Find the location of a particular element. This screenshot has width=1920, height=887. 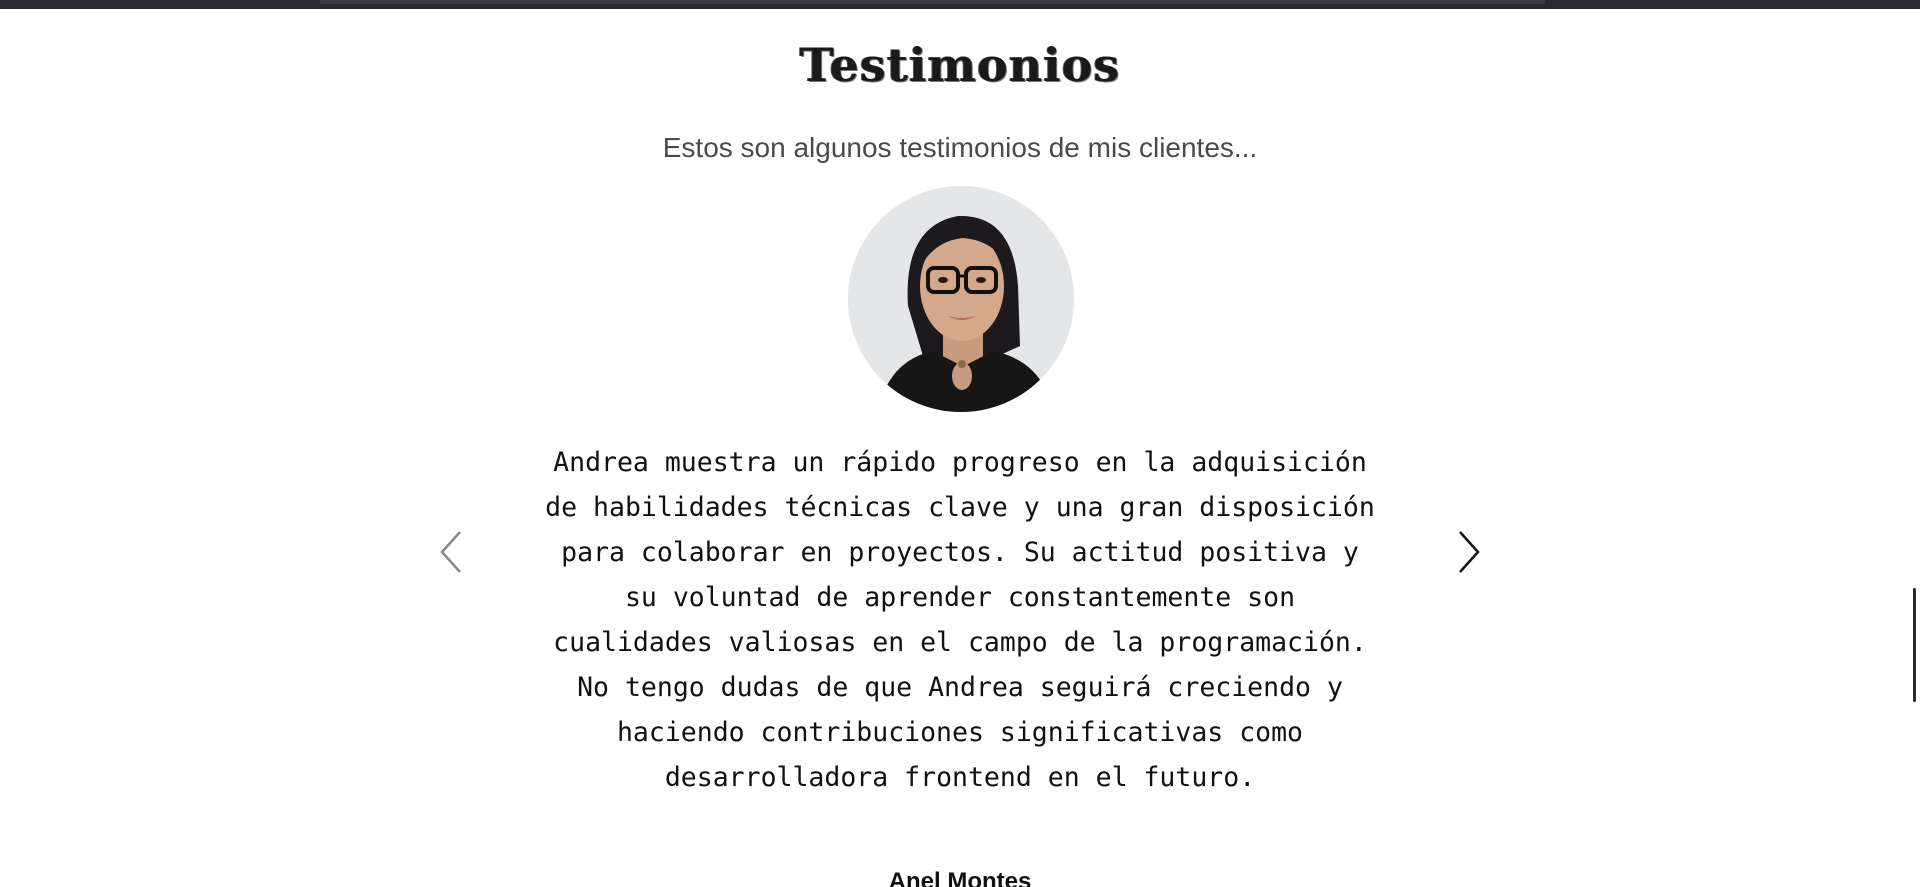

top-navbar-edge is located at coordinates (960, 4).